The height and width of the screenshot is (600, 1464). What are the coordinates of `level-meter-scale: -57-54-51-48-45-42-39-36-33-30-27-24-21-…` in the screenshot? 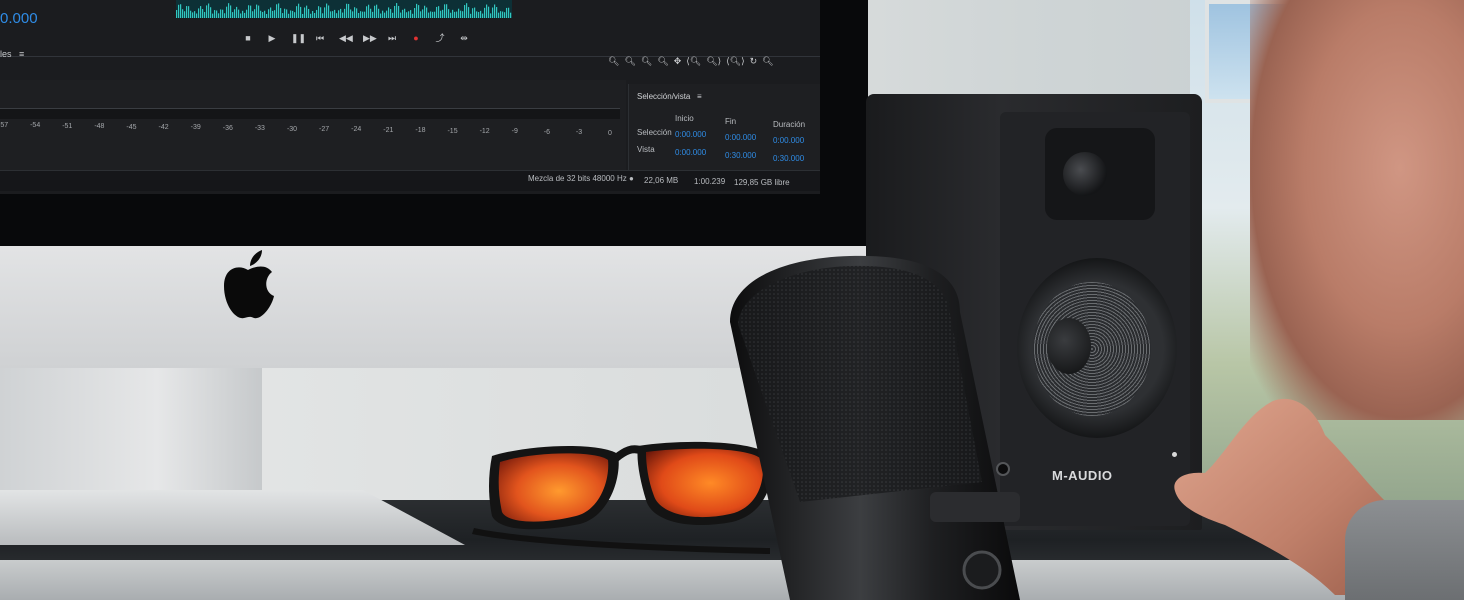 It's located at (310, 129).